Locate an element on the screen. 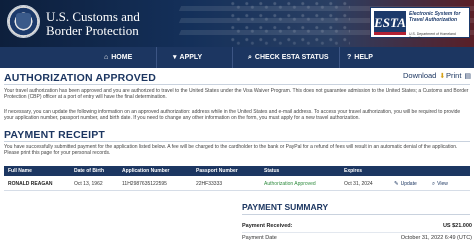 The height and width of the screenshot is (245, 474). column-header: Passport Number is located at coordinates (217, 171).